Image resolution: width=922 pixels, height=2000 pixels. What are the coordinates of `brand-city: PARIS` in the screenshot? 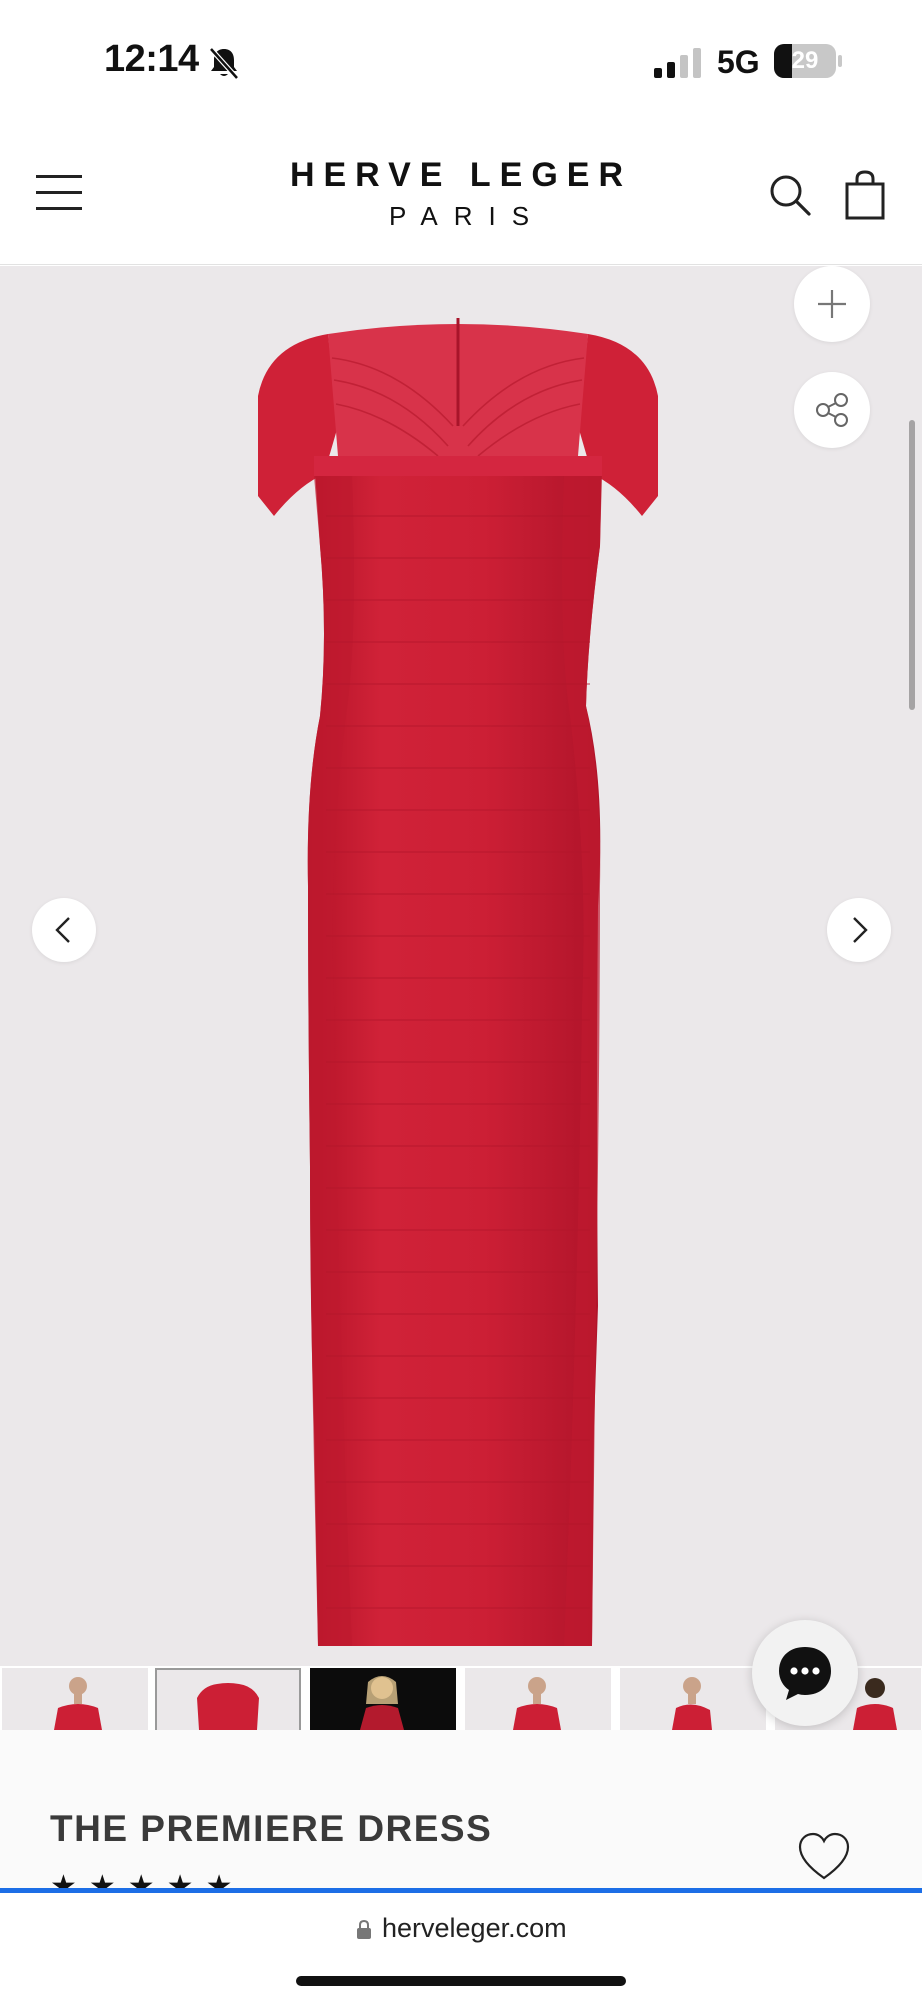 It's located at (467, 216).